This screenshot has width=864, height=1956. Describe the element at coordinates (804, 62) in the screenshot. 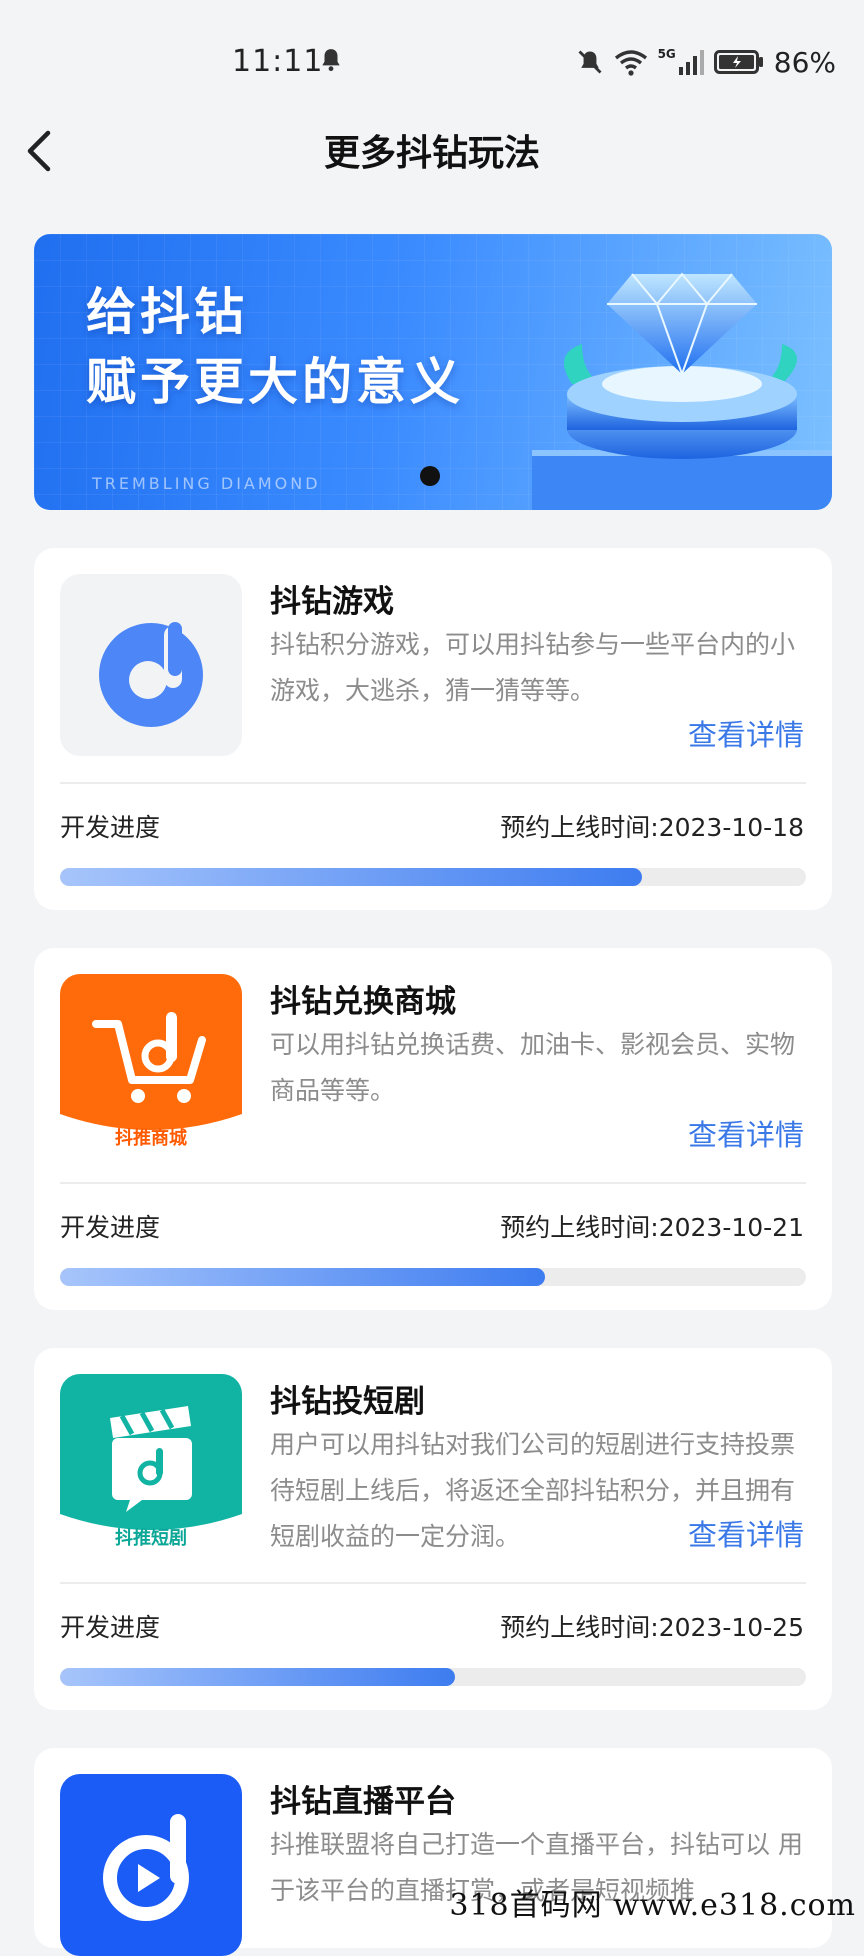

I see `battery-level: 86%` at that location.